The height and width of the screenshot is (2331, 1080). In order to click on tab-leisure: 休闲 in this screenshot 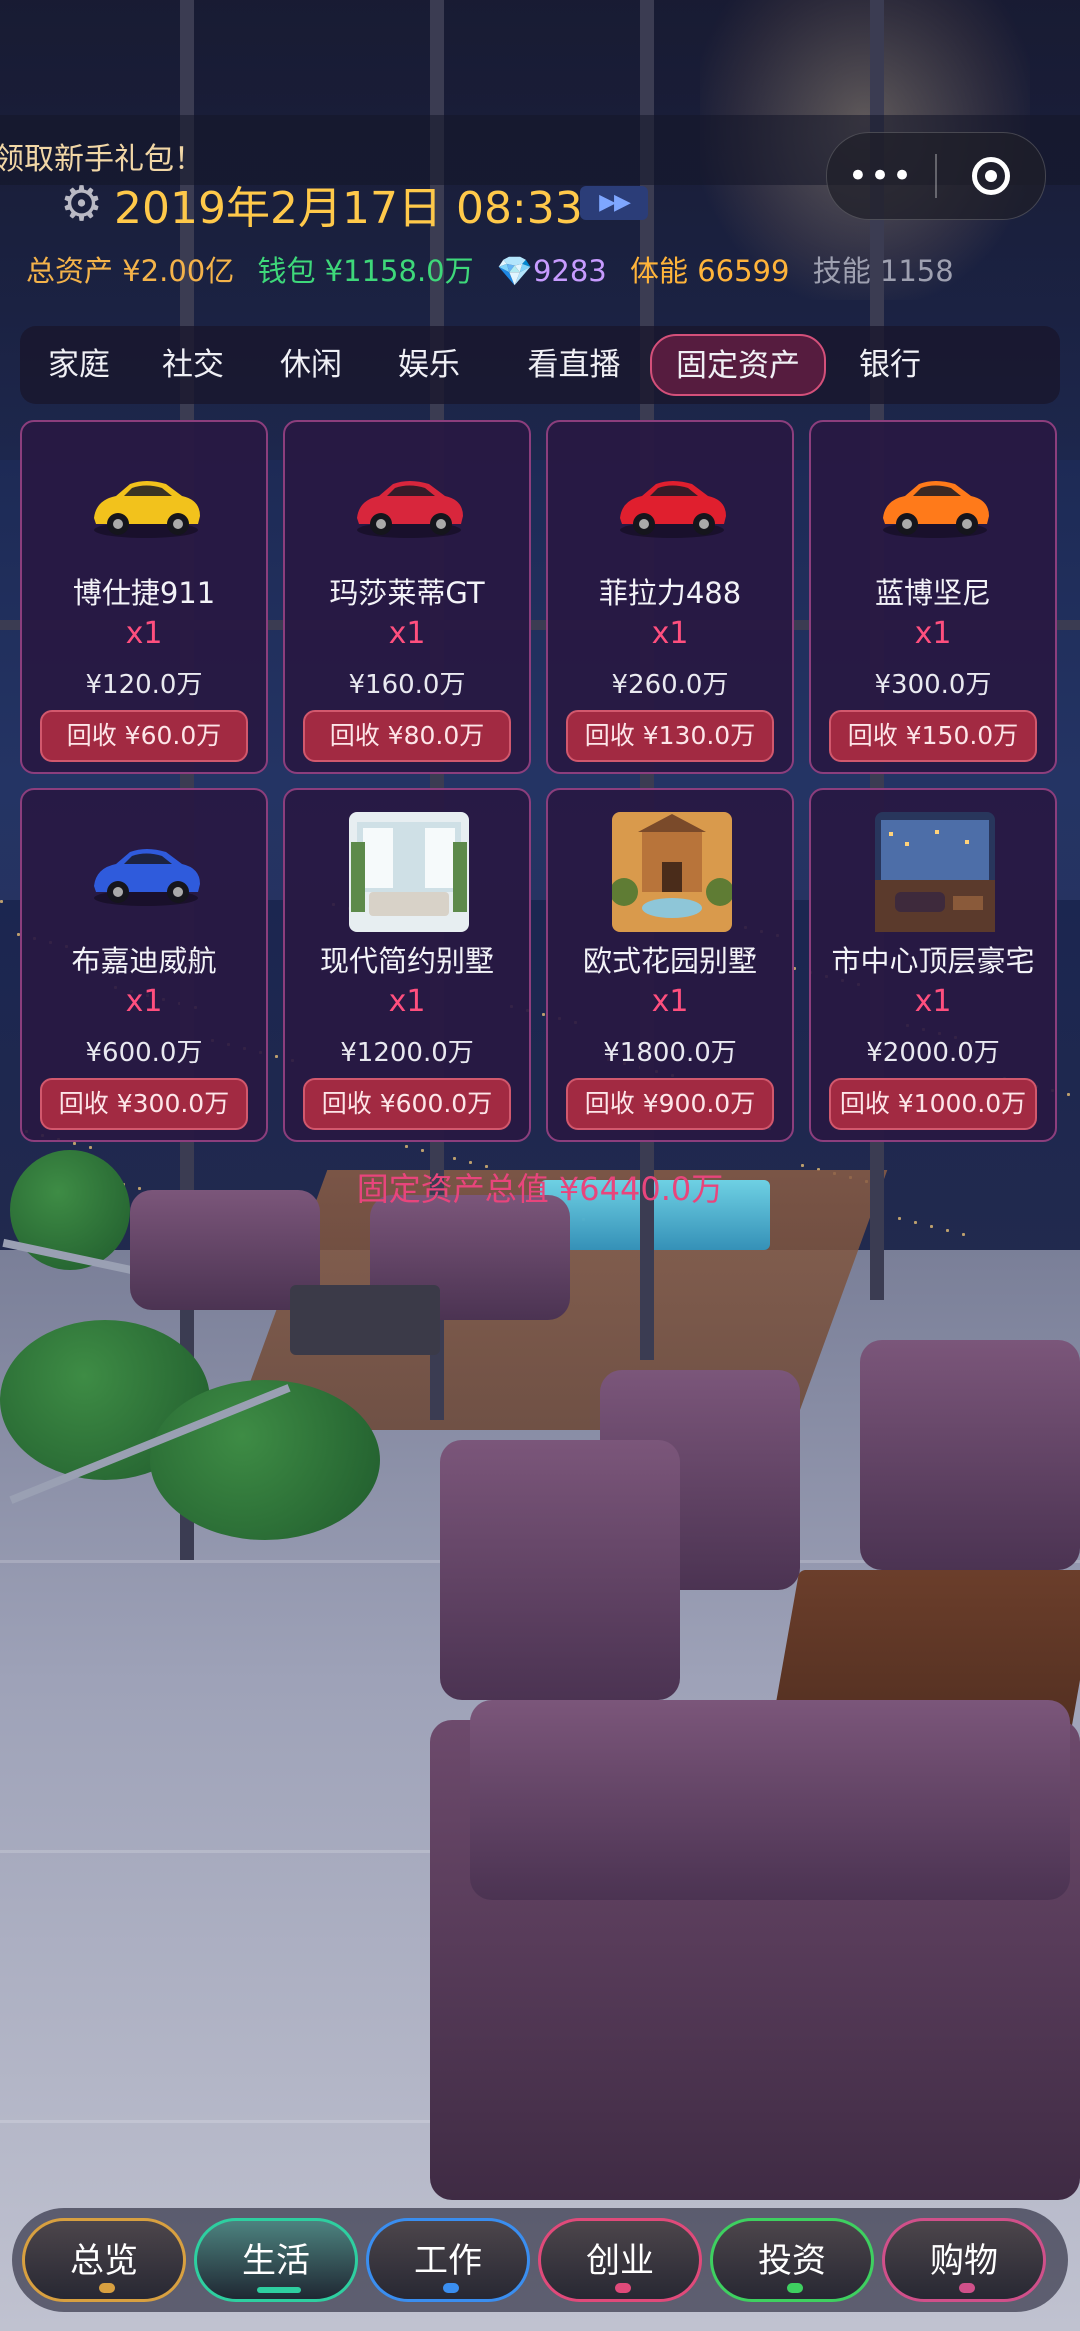, I will do `click(311, 365)`.